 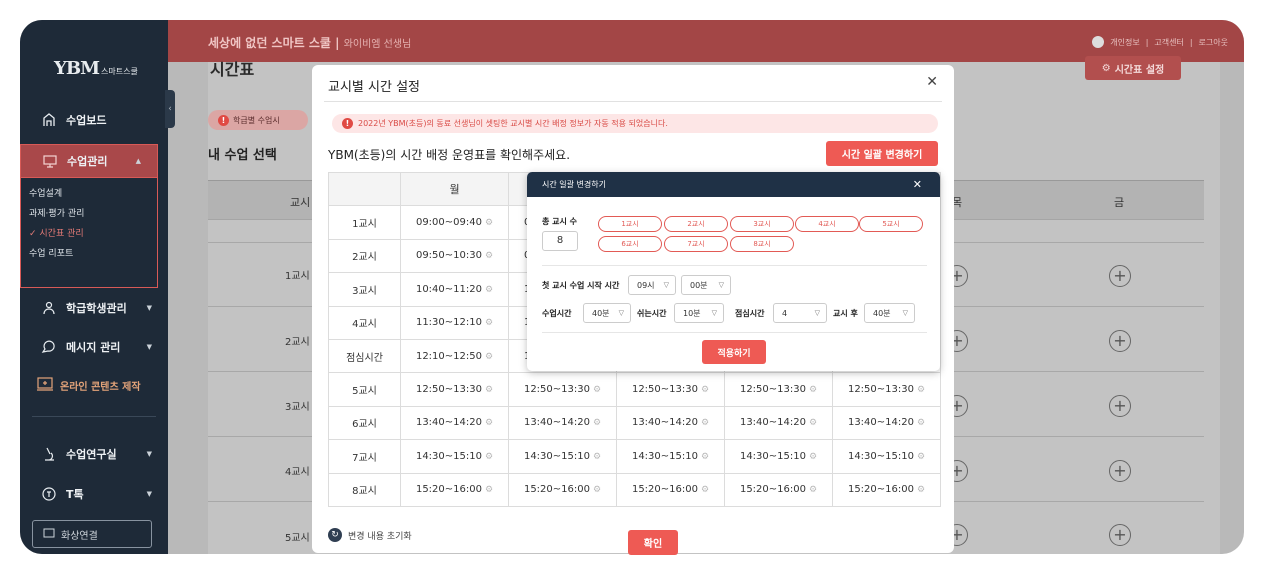 What do you see at coordinates (652, 285) in the screenshot?
I see `start-hour-select: 09시 ▽` at bounding box center [652, 285].